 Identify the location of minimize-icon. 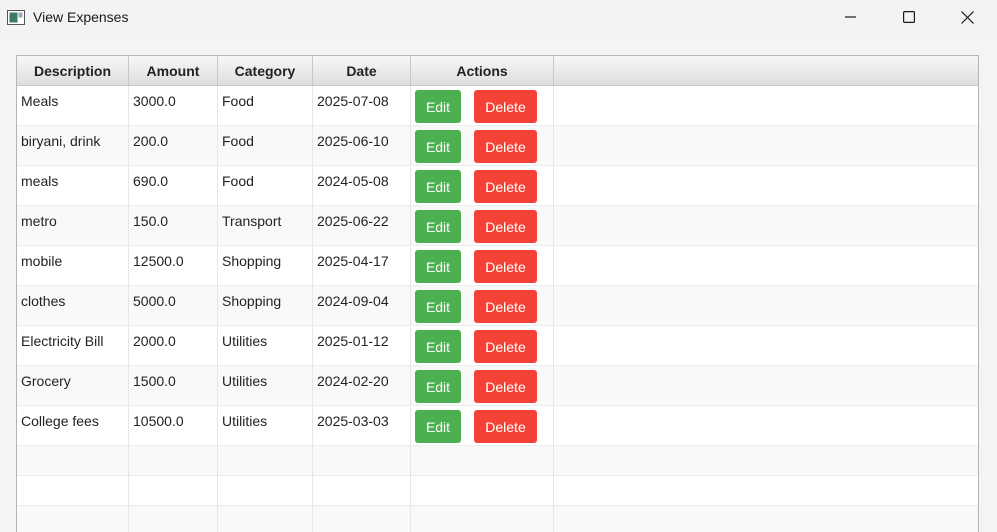
(850, 17).